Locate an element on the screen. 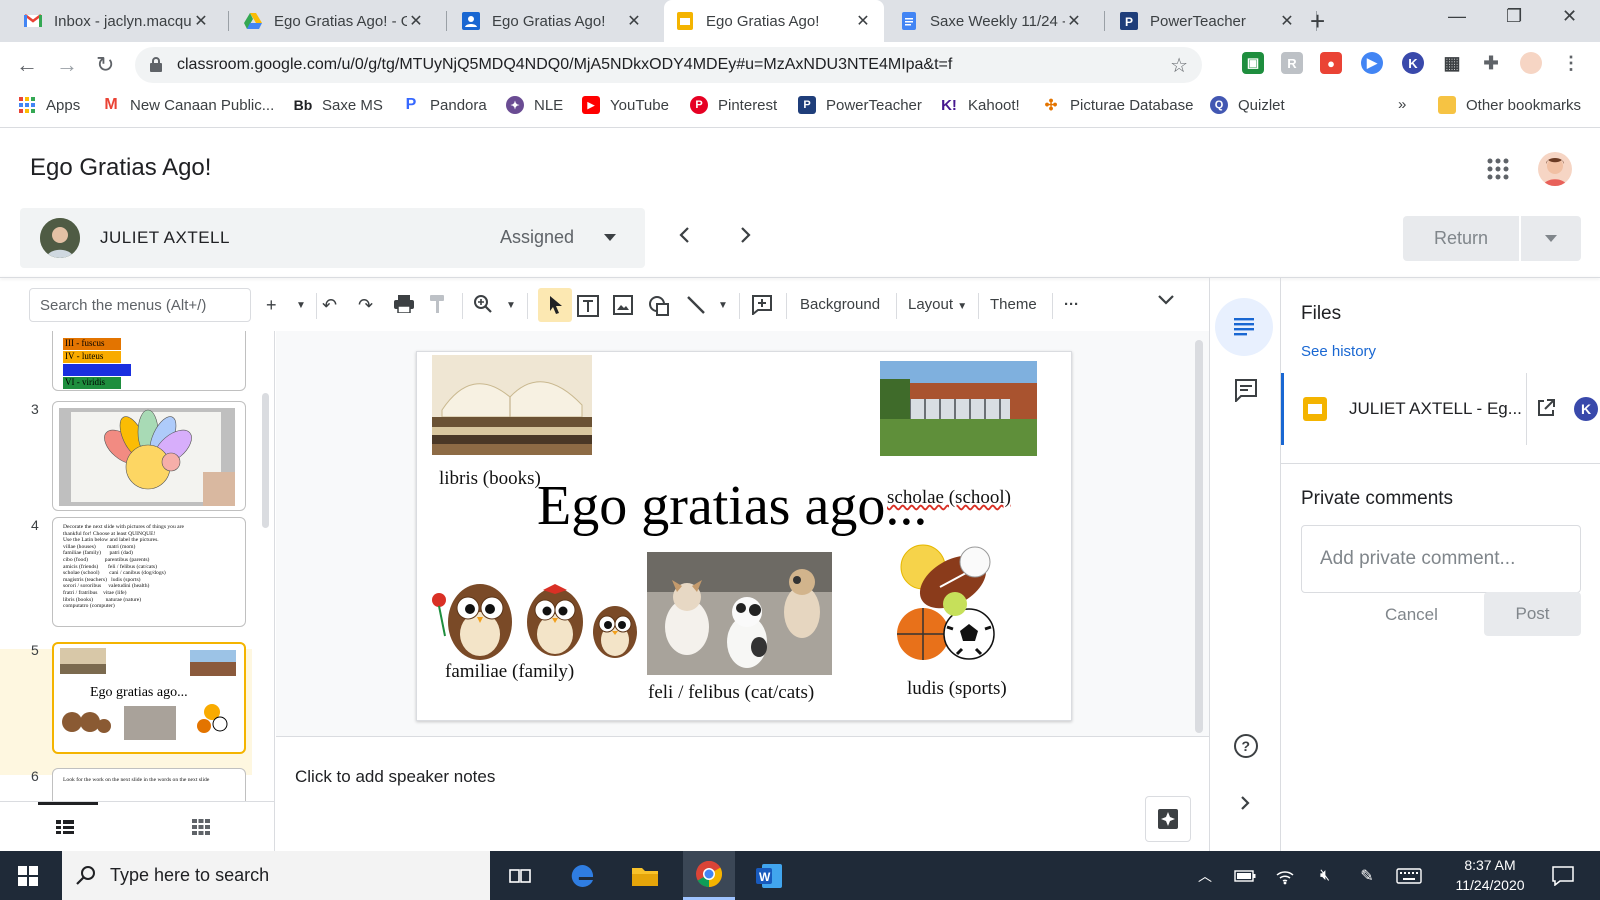  puzzle-extensions-icon: ✚ is located at coordinates (1491, 63).